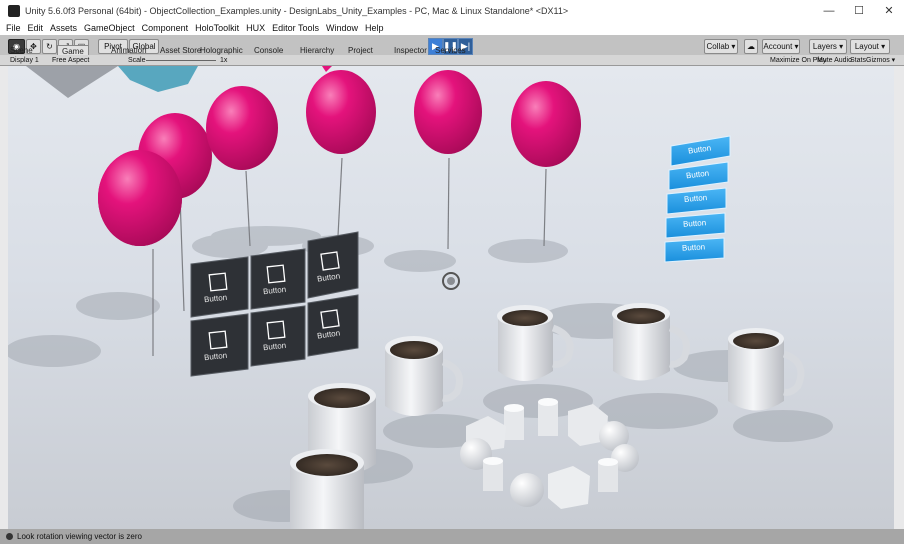 Image resolution: width=904 pixels, height=544 pixels. Describe the element at coordinates (221, 50) in the screenshot. I see `tab-holographic-label: Holographic` at that location.